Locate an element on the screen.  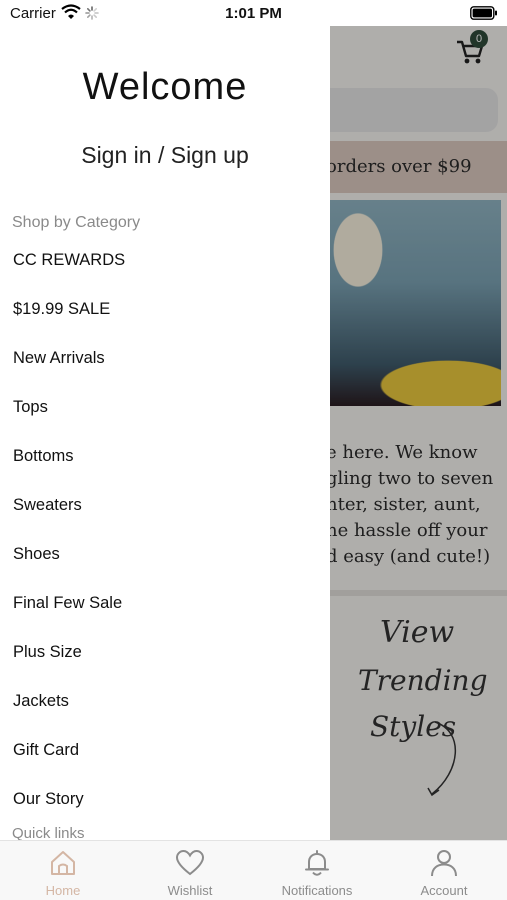
menu-item-jackets: Jackets is located at coordinates (165, 701).